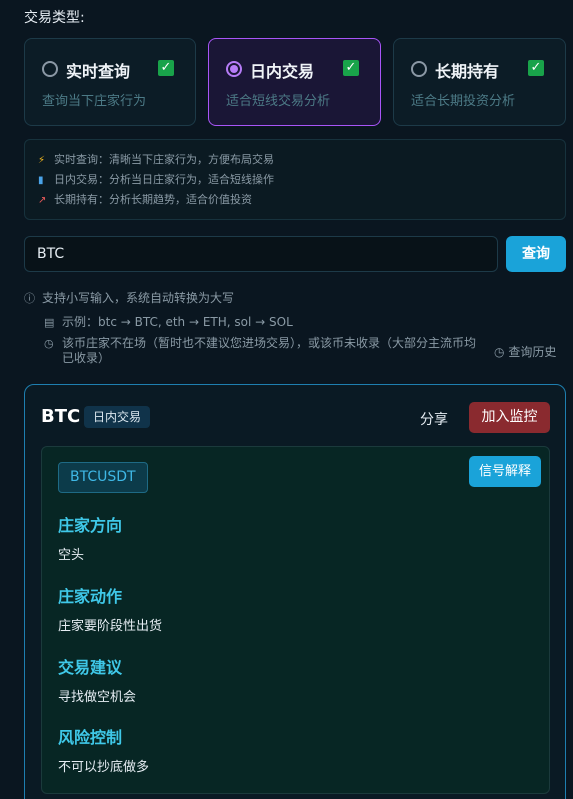  Describe the element at coordinates (294, 82) in the screenshot. I see `trade-type-option-intraday: 日内交易 ✓ 适合短线交易分析` at that location.